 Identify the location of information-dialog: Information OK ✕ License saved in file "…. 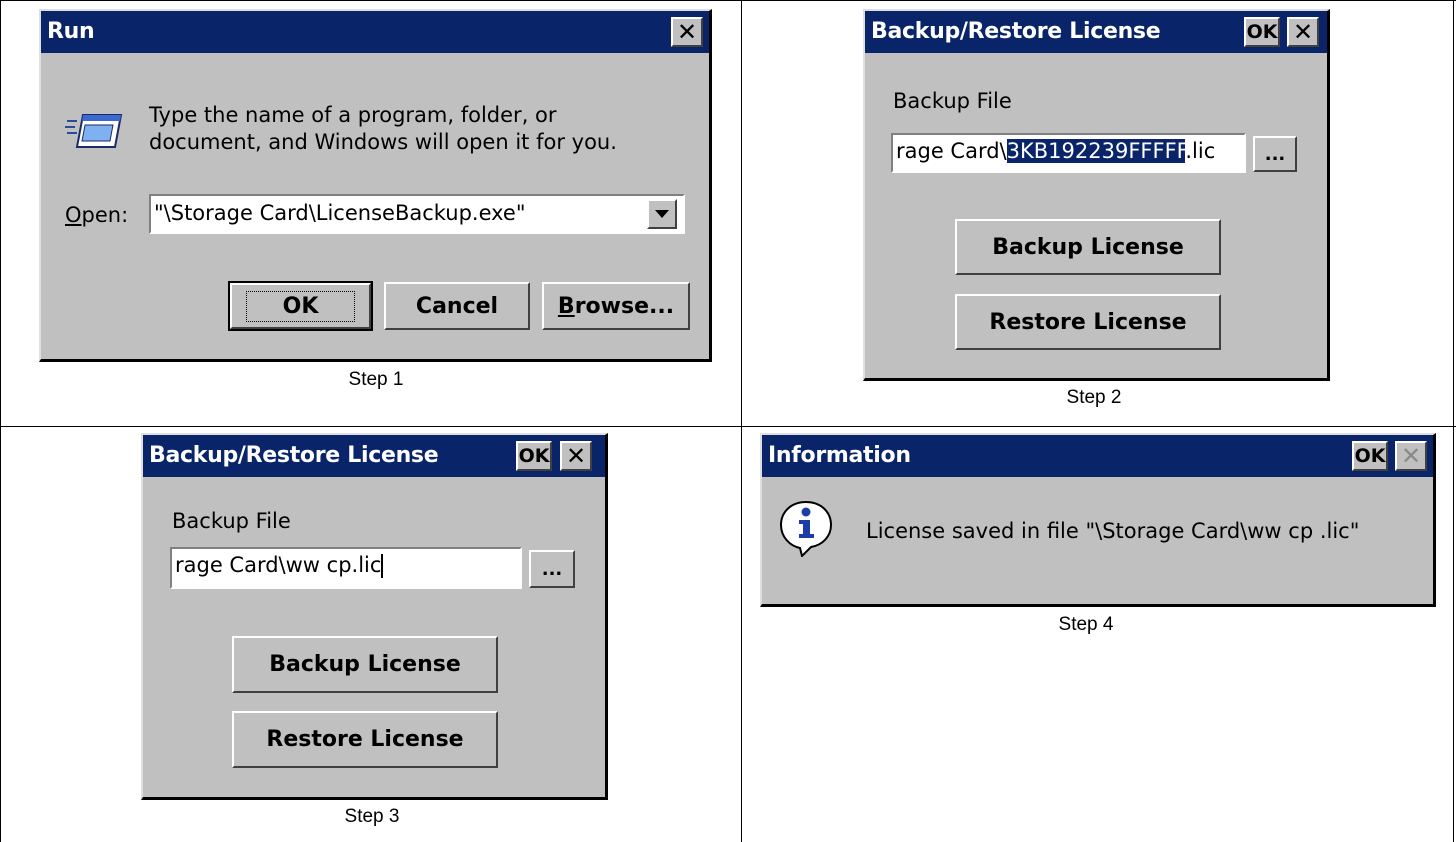
(1098, 520).